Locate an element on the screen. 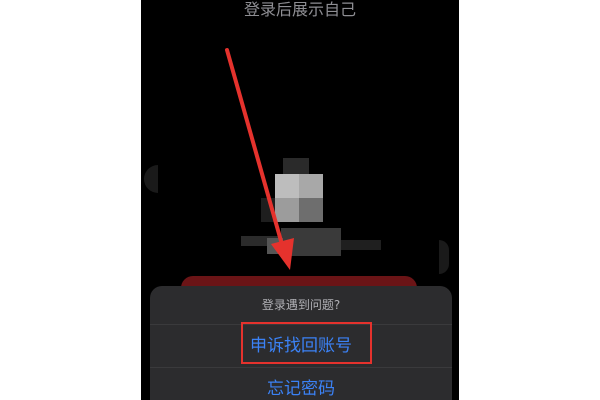 This screenshot has width=600, height=400. highlight-box is located at coordinates (306, 343).